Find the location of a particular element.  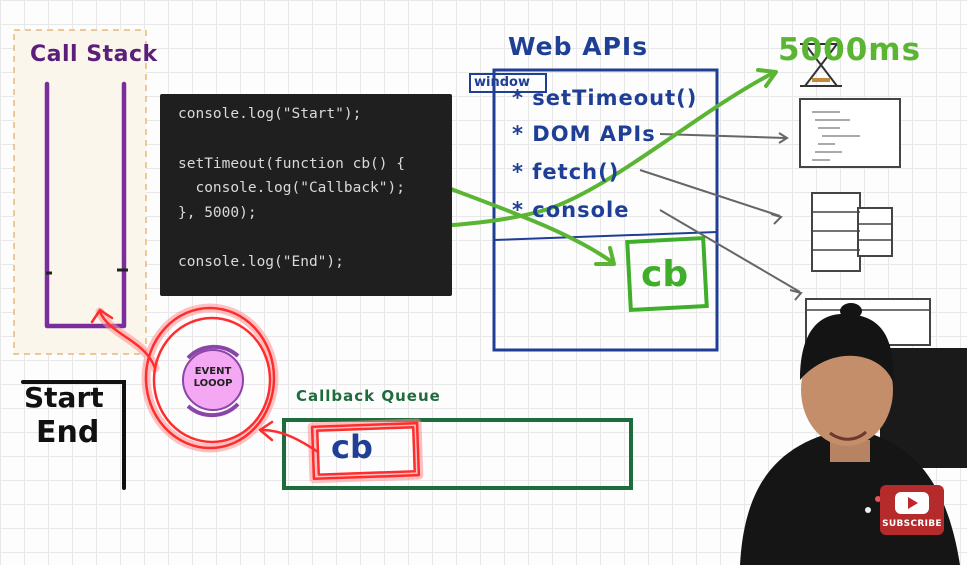

subscribe-button: SUBSCRIBE is located at coordinates (912, 510).